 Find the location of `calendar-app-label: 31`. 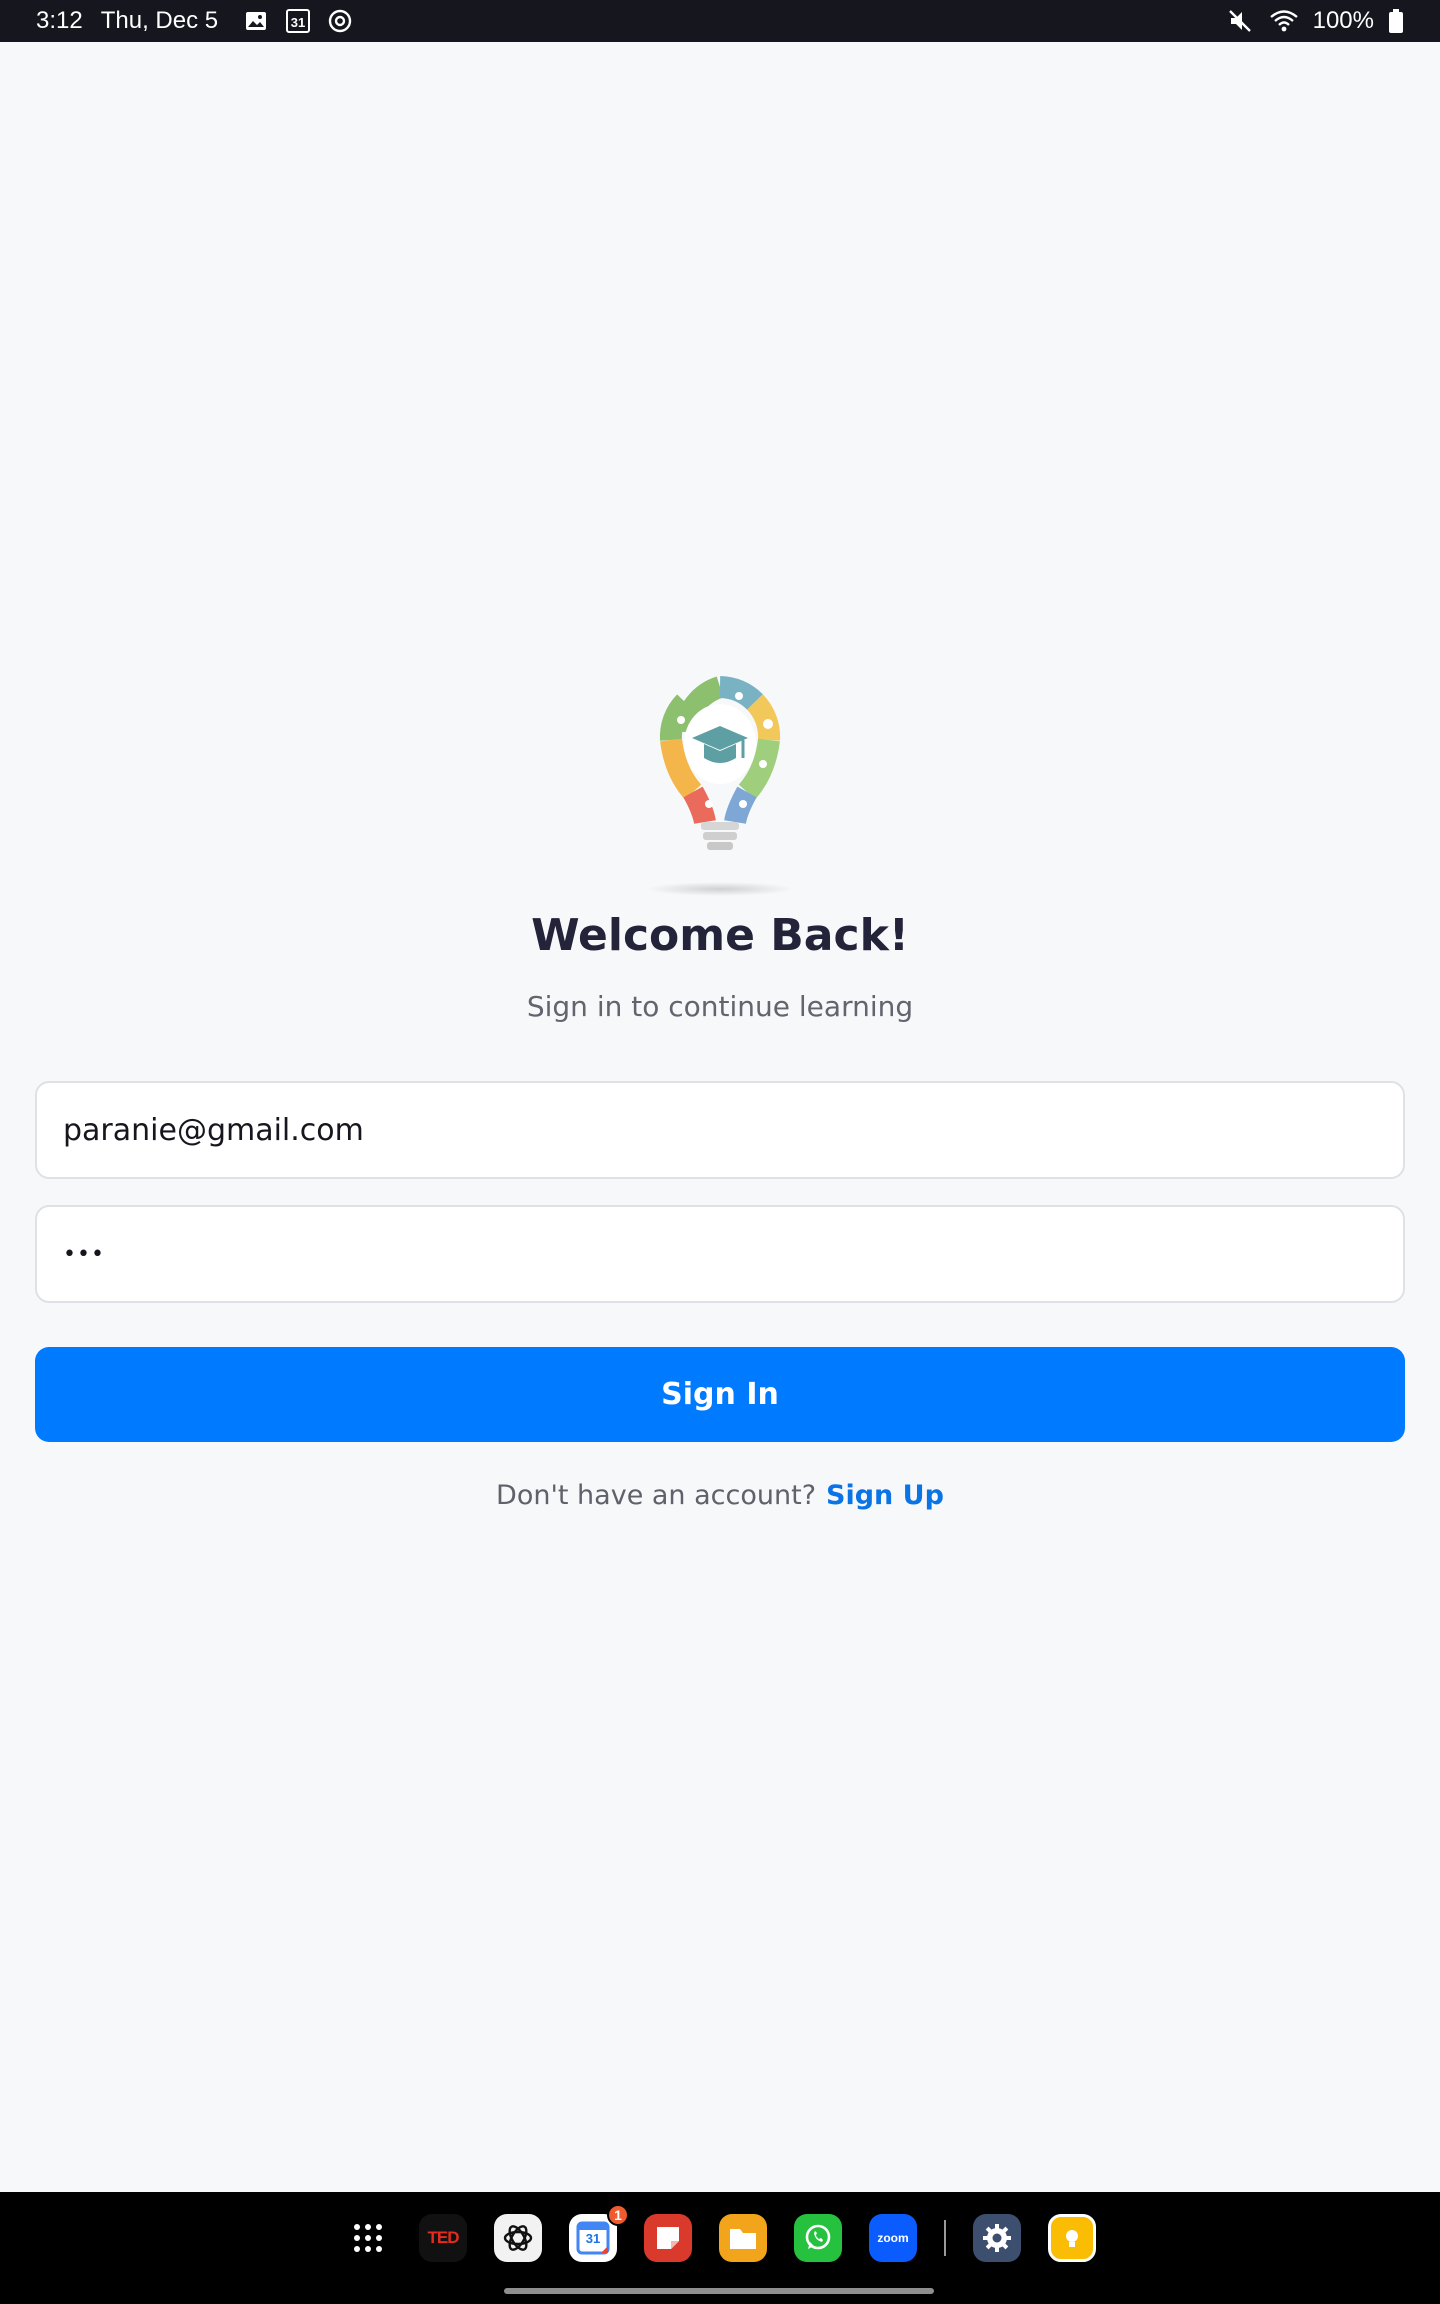

calendar-app-label: 31 is located at coordinates (593, 2238).